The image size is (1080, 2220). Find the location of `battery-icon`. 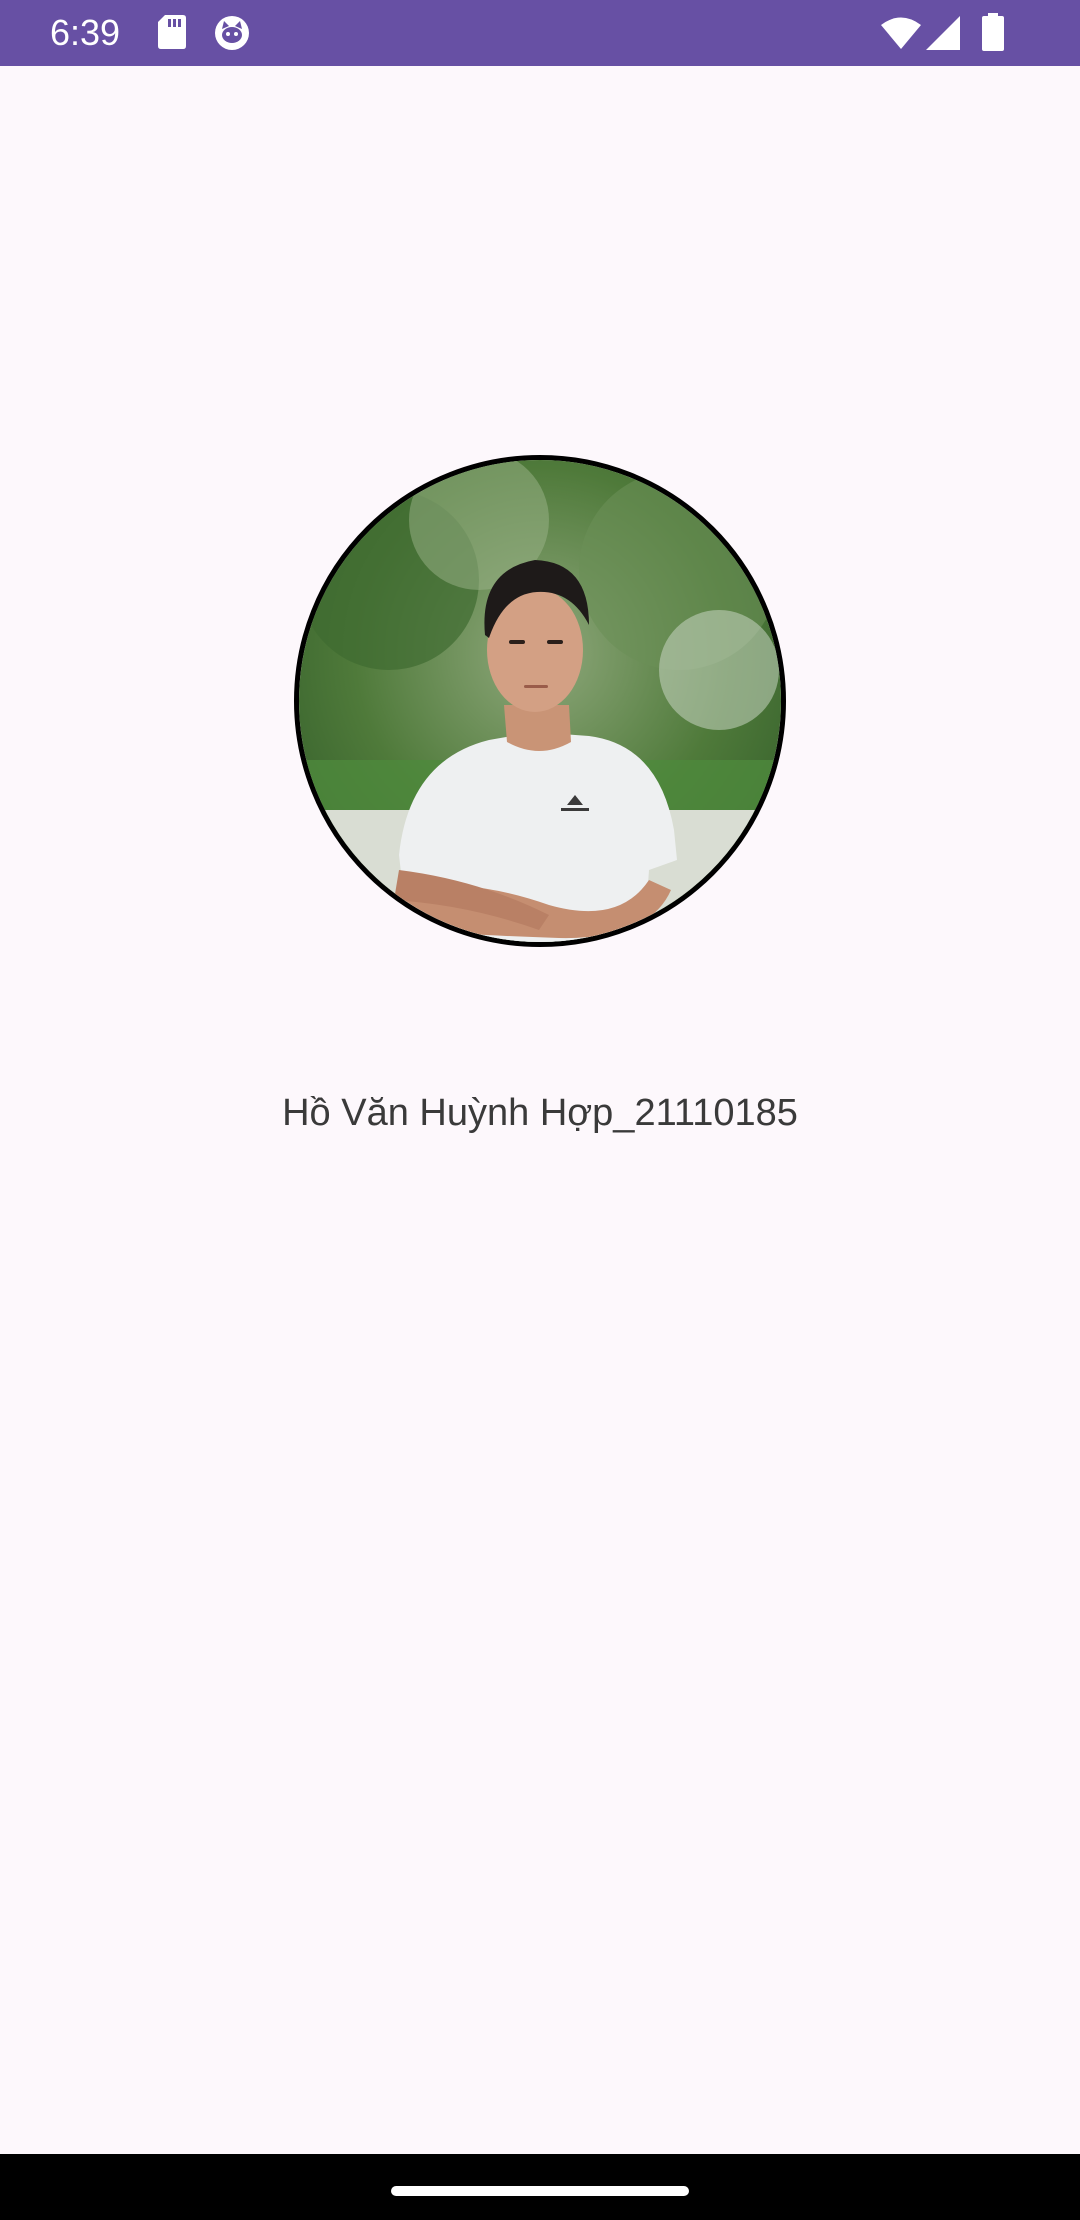

battery-icon is located at coordinates (993, 34).